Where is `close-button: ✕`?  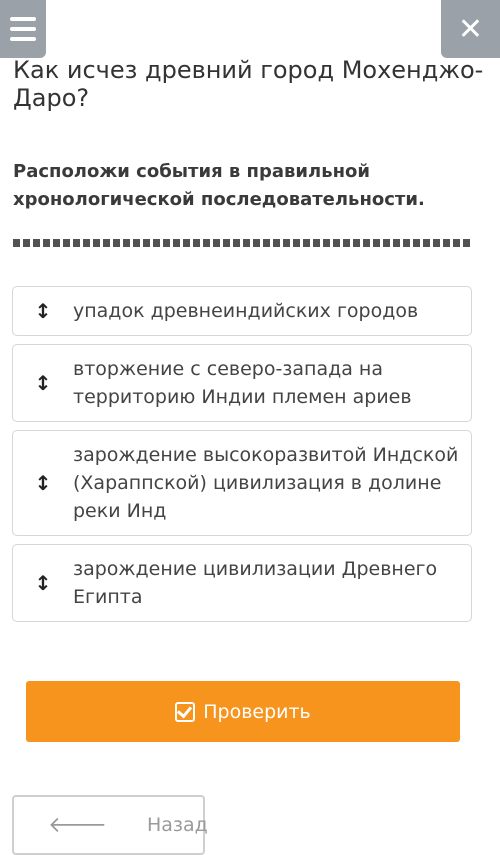 close-button: ✕ is located at coordinates (470, 29).